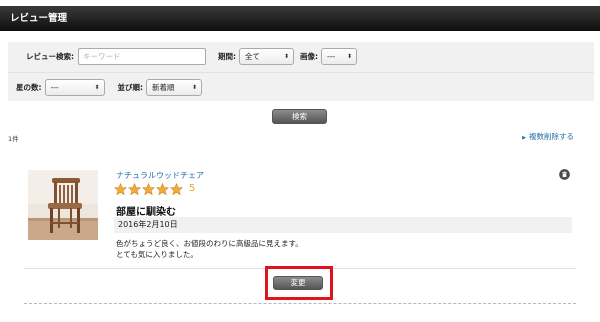 The width and height of the screenshot is (600, 322). Describe the element at coordinates (343, 225) in the screenshot. I see `review-date-bar: 2016年2月10日` at that location.